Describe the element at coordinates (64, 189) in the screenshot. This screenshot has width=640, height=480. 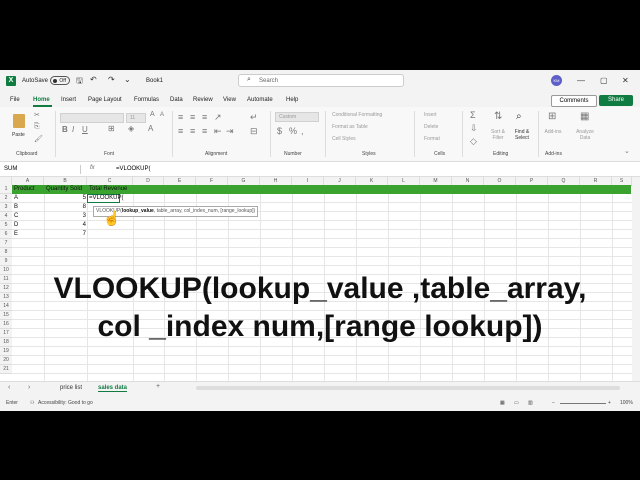
I see `header-cell-quantity: Quantity Sold` at that location.